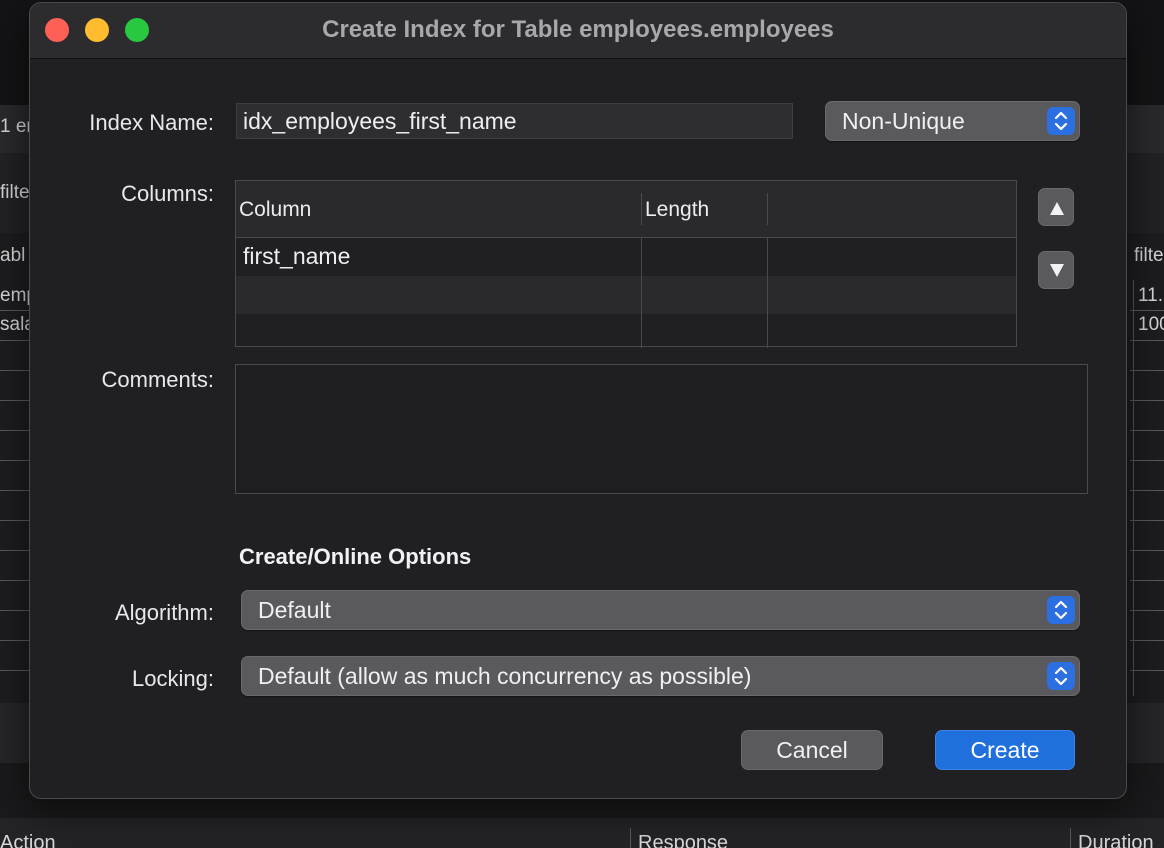 The width and height of the screenshot is (1164, 848). What do you see at coordinates (582, 833) in the screenshot?
I see `bg-output-header` at bounding box center [582, 833].